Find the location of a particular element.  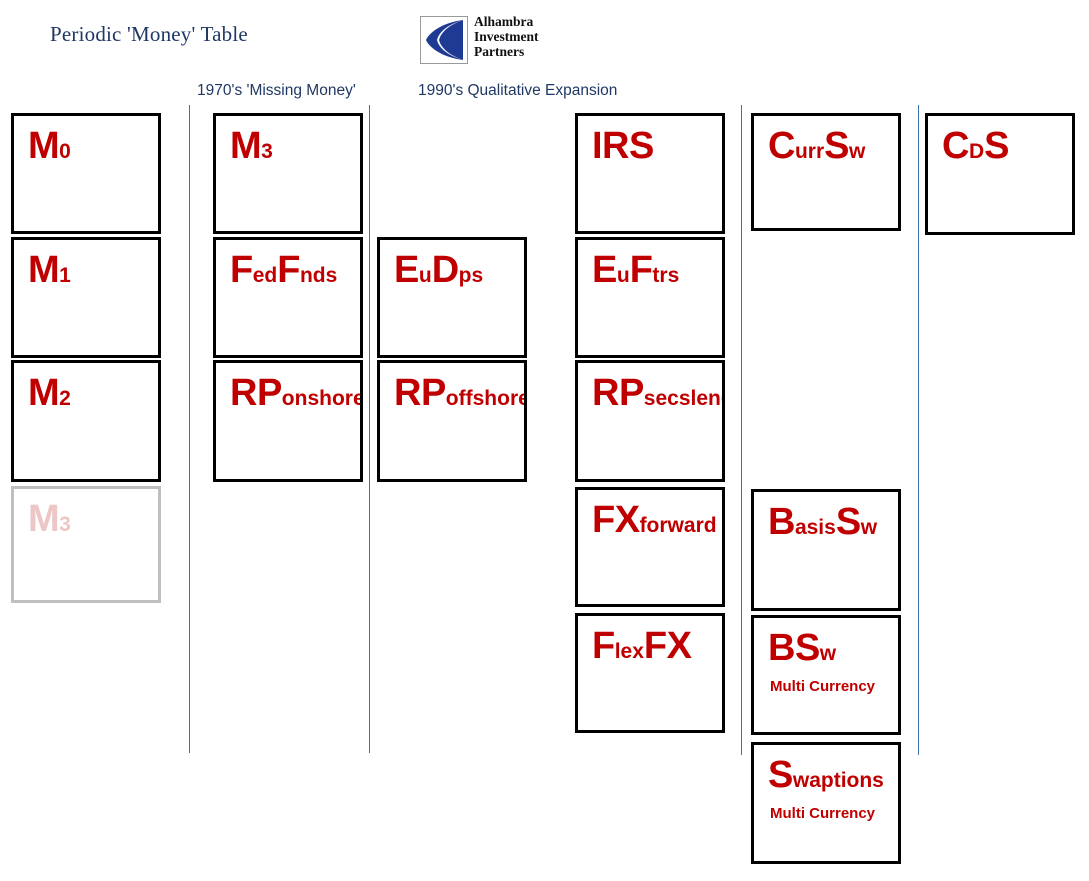

cell-irs: IRS is located at coordinates (650, 173).